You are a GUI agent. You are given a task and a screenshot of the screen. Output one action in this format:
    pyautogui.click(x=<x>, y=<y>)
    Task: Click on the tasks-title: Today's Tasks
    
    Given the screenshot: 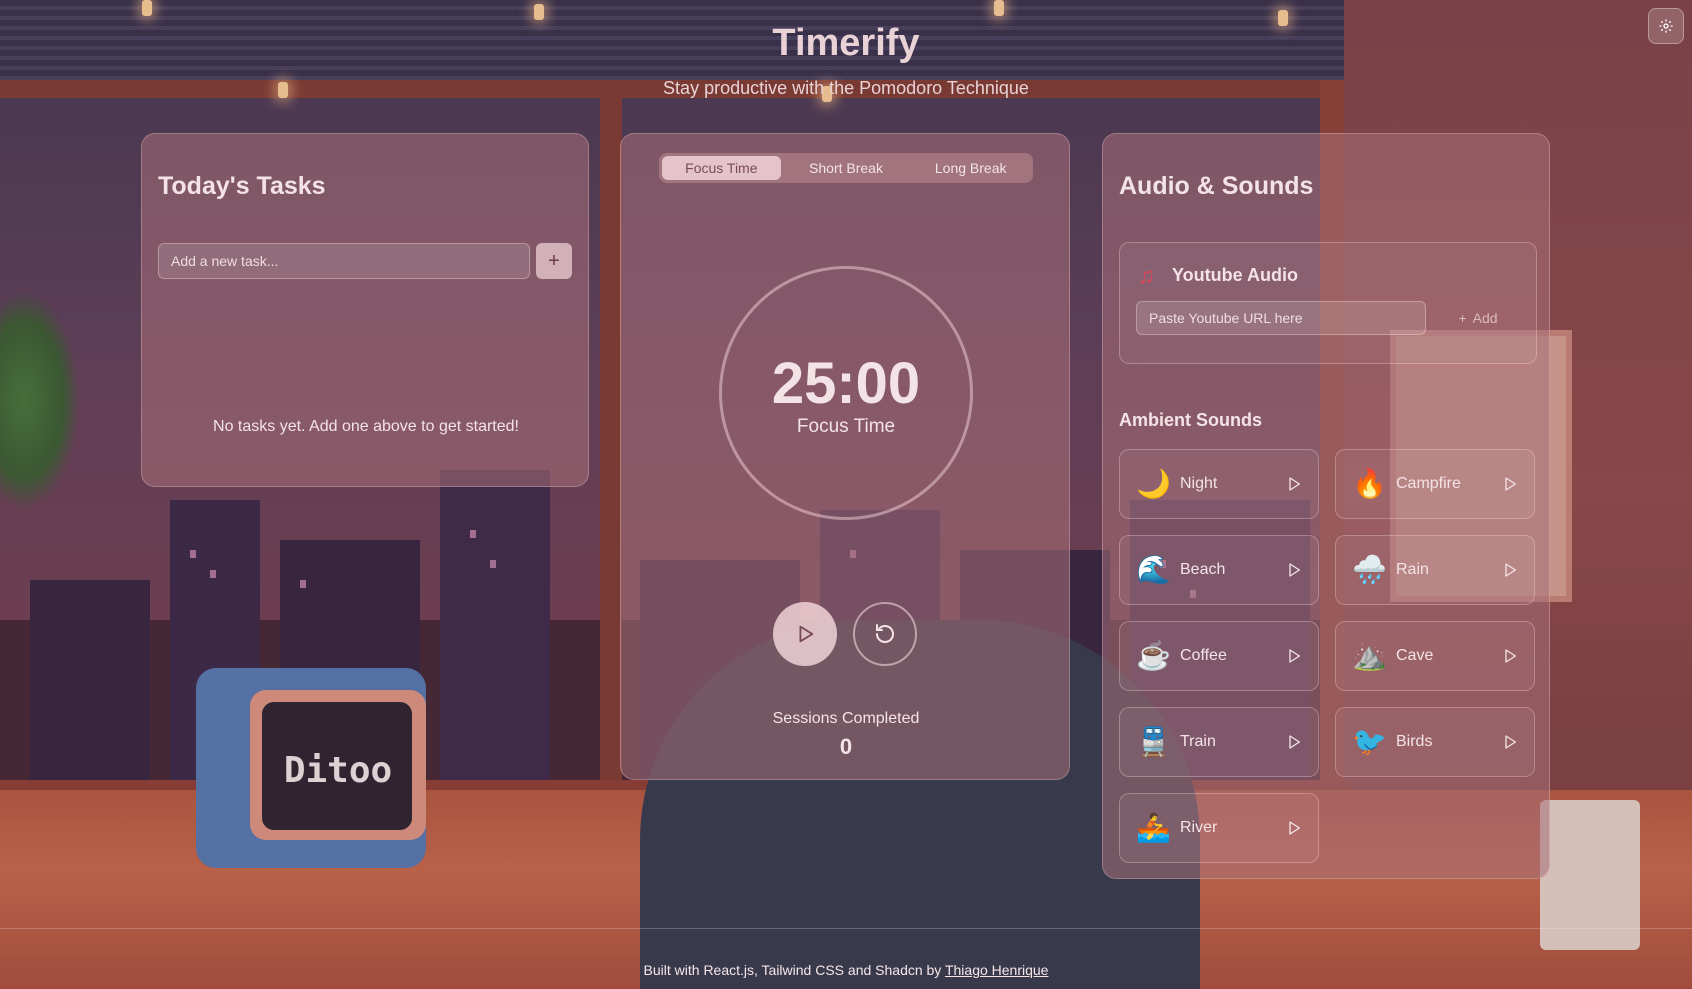 What is the action you would take?
    pyautogui.click(x=242, y=186)
    